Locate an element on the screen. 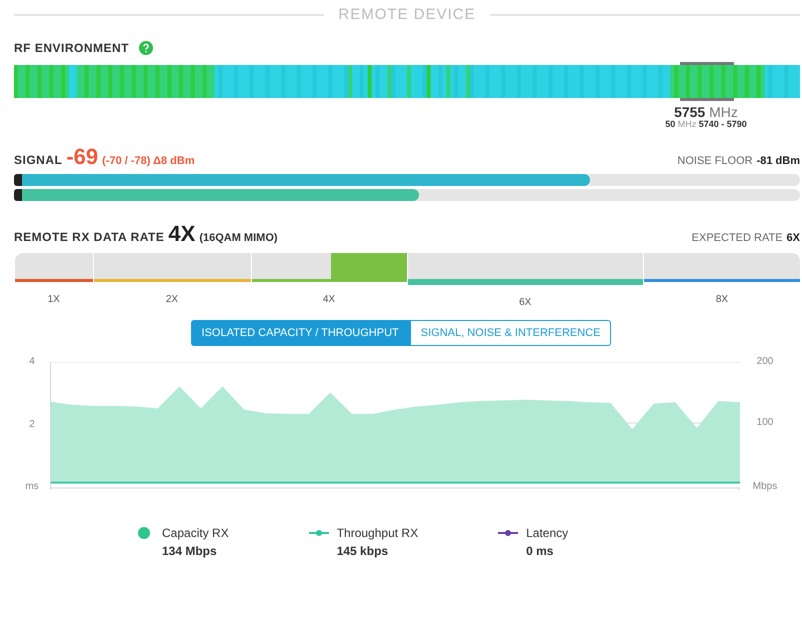 The height and width of the screenshot is (623, 802). legend-reading: 134 Mbps is located at coordinates (190, 551).